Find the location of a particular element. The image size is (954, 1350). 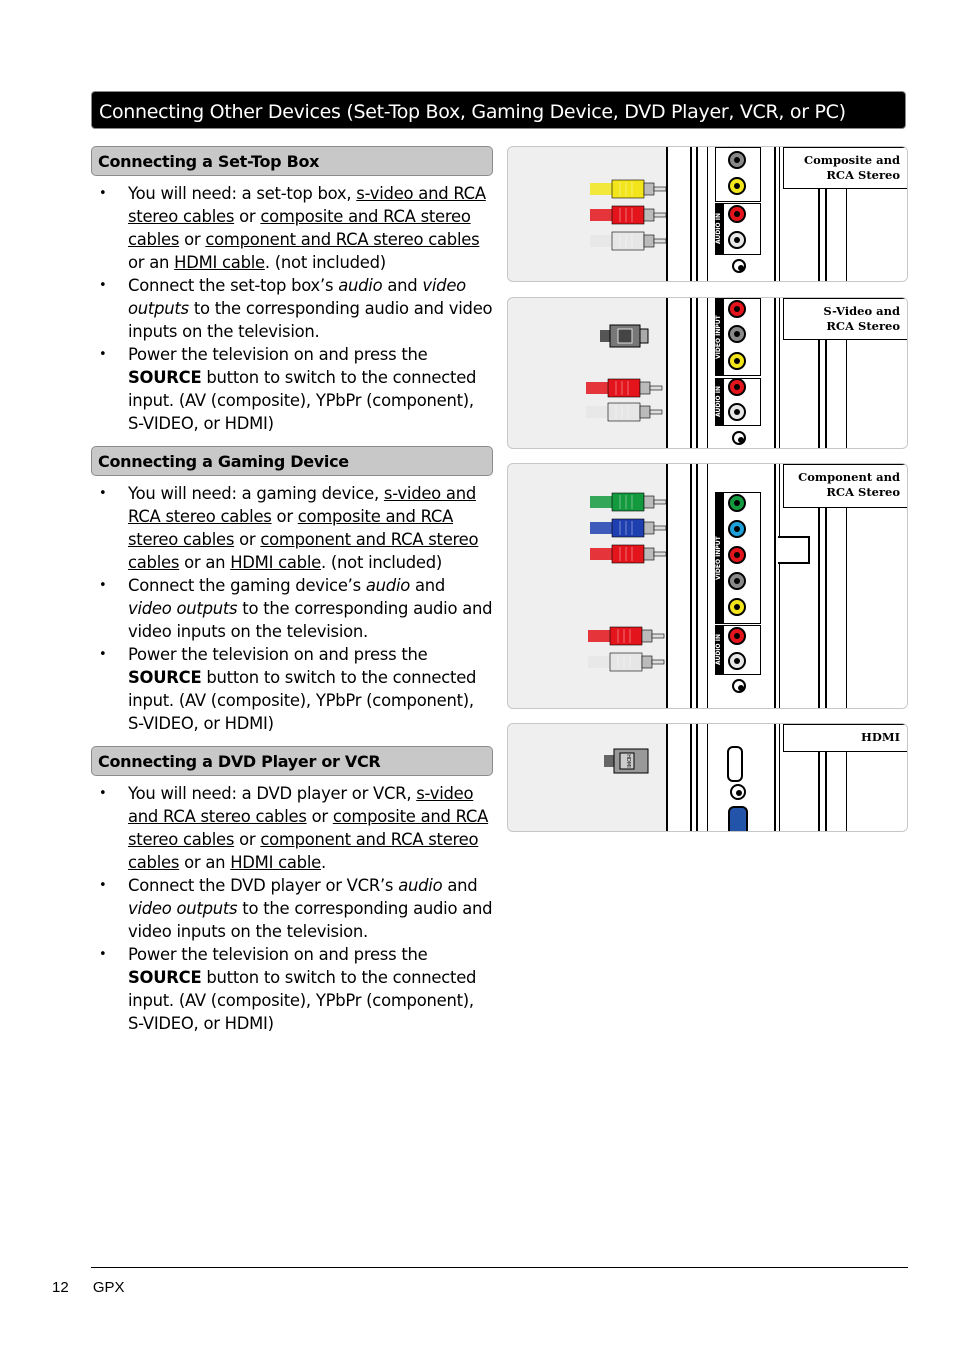

svg-text: HDMI is located at coordinates (628, 760).